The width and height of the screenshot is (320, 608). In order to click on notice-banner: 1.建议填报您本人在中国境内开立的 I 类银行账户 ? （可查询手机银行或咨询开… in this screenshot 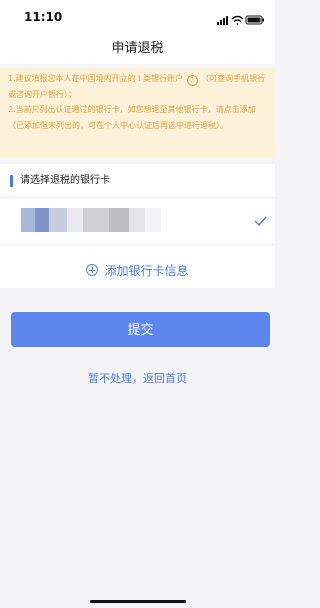, I will do `click(137, 113)`.